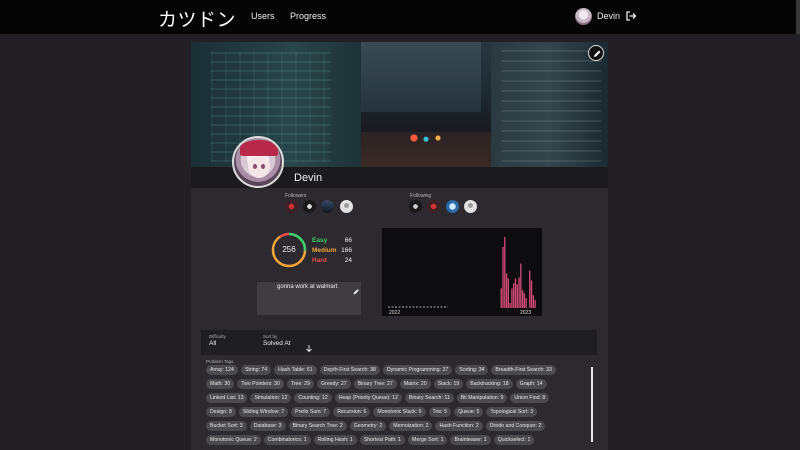 The image size is (800, 450). Describe the element at coordinates (592, 404) in the screenshot. I see `tags-scrollbar` at that location.